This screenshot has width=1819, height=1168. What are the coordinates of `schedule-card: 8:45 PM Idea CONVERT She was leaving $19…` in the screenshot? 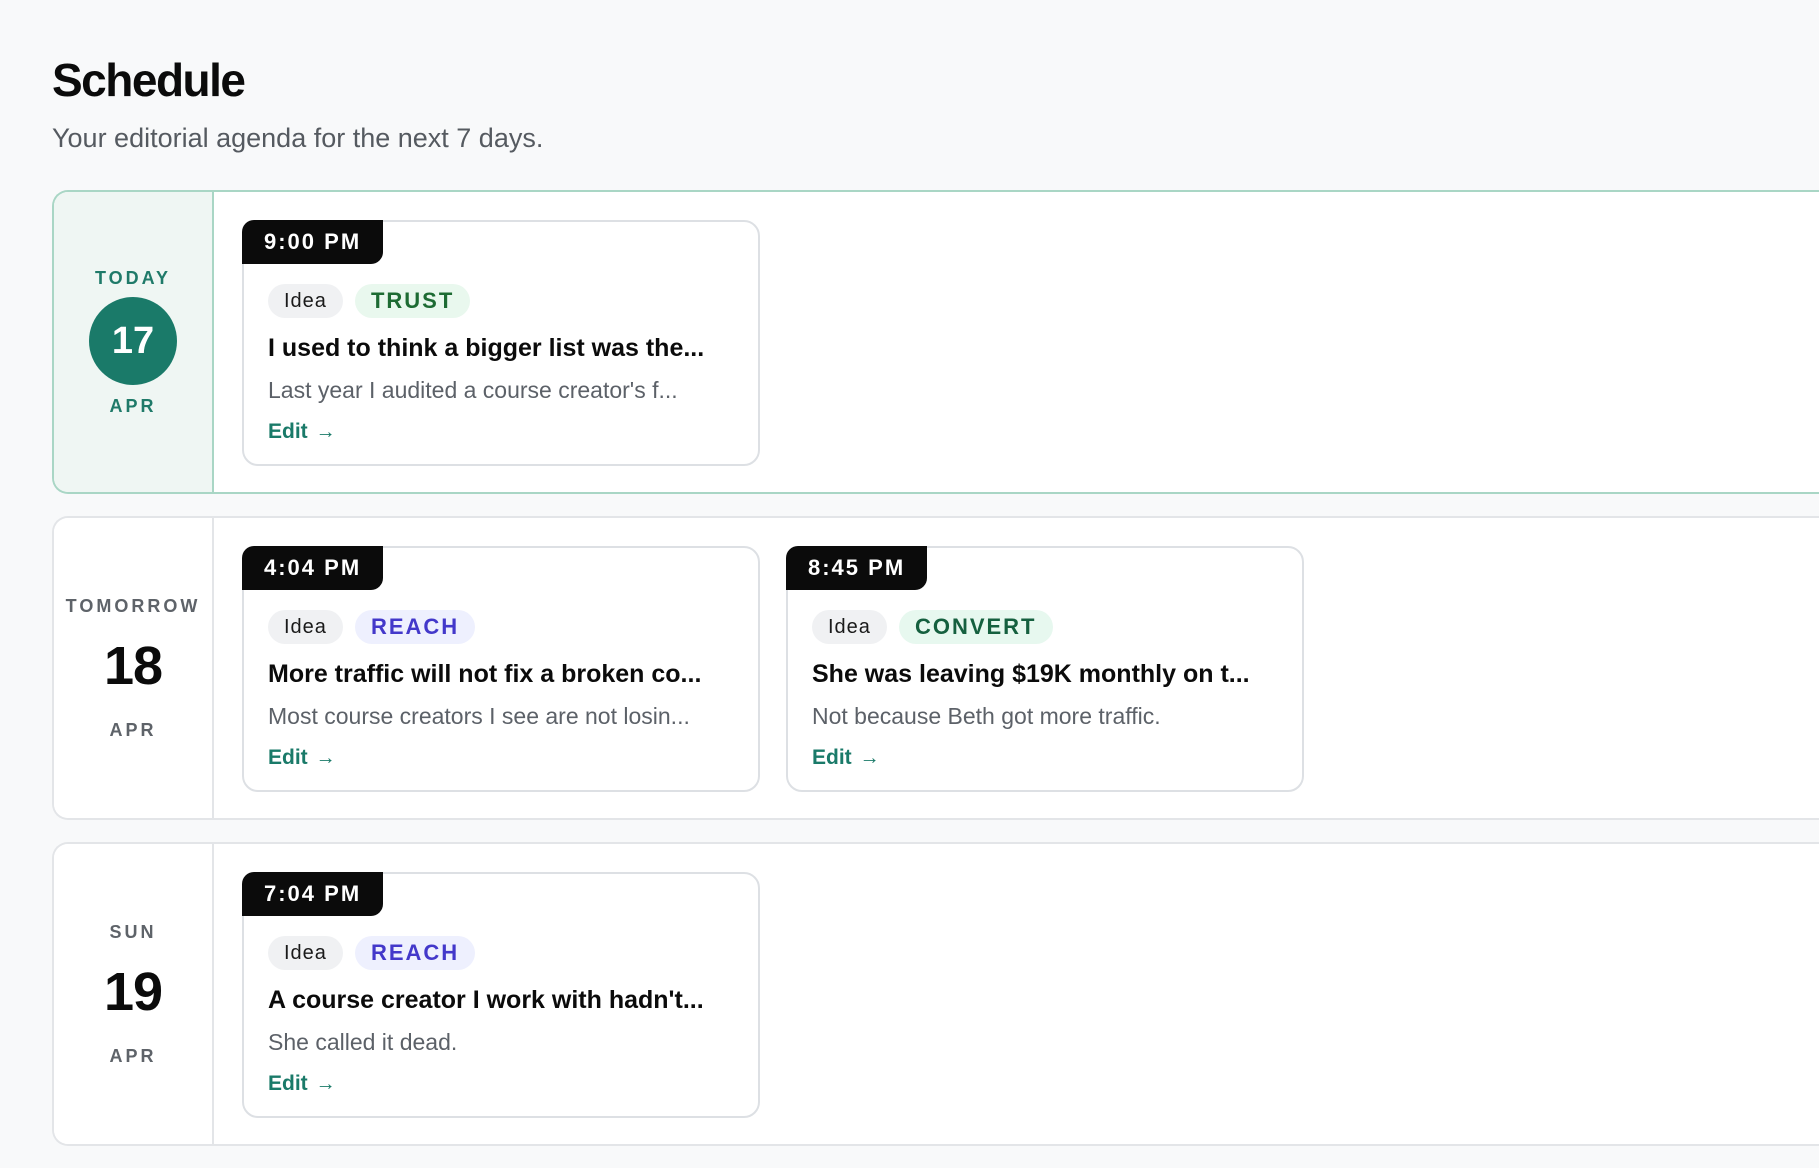 It's located at (1045, 669).